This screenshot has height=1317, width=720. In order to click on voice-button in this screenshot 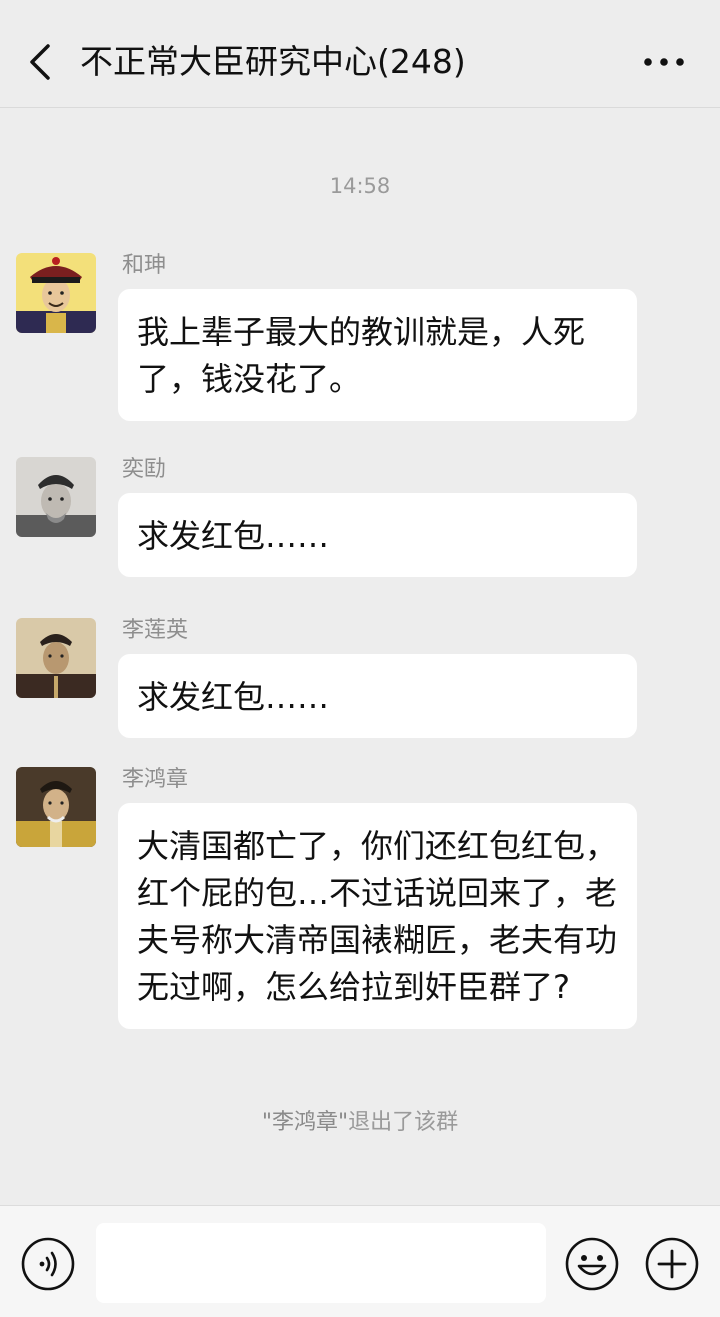, I will do `click(48, 1264)`.